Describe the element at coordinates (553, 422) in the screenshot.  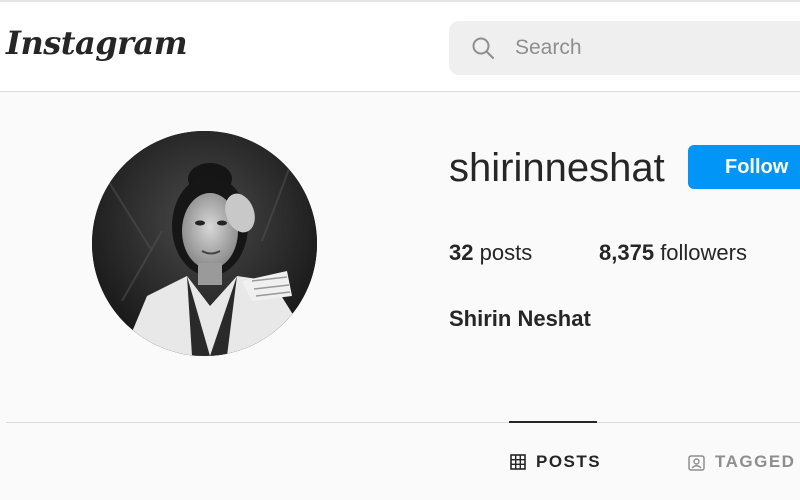
I see `active-tab-indicator` at that location.